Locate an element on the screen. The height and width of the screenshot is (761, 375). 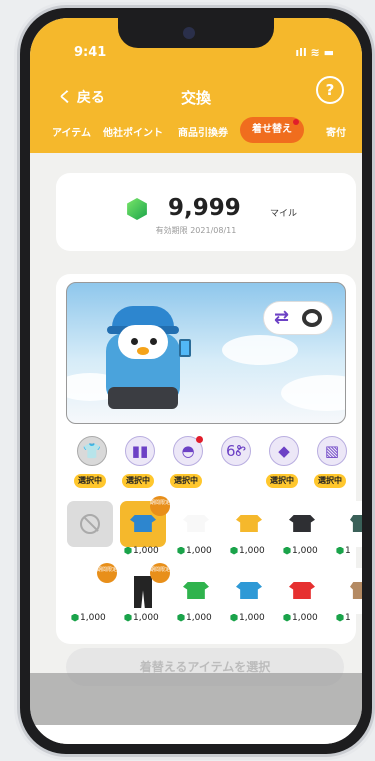
mile-balance: 9,999 is located at coordinates (204, 208).